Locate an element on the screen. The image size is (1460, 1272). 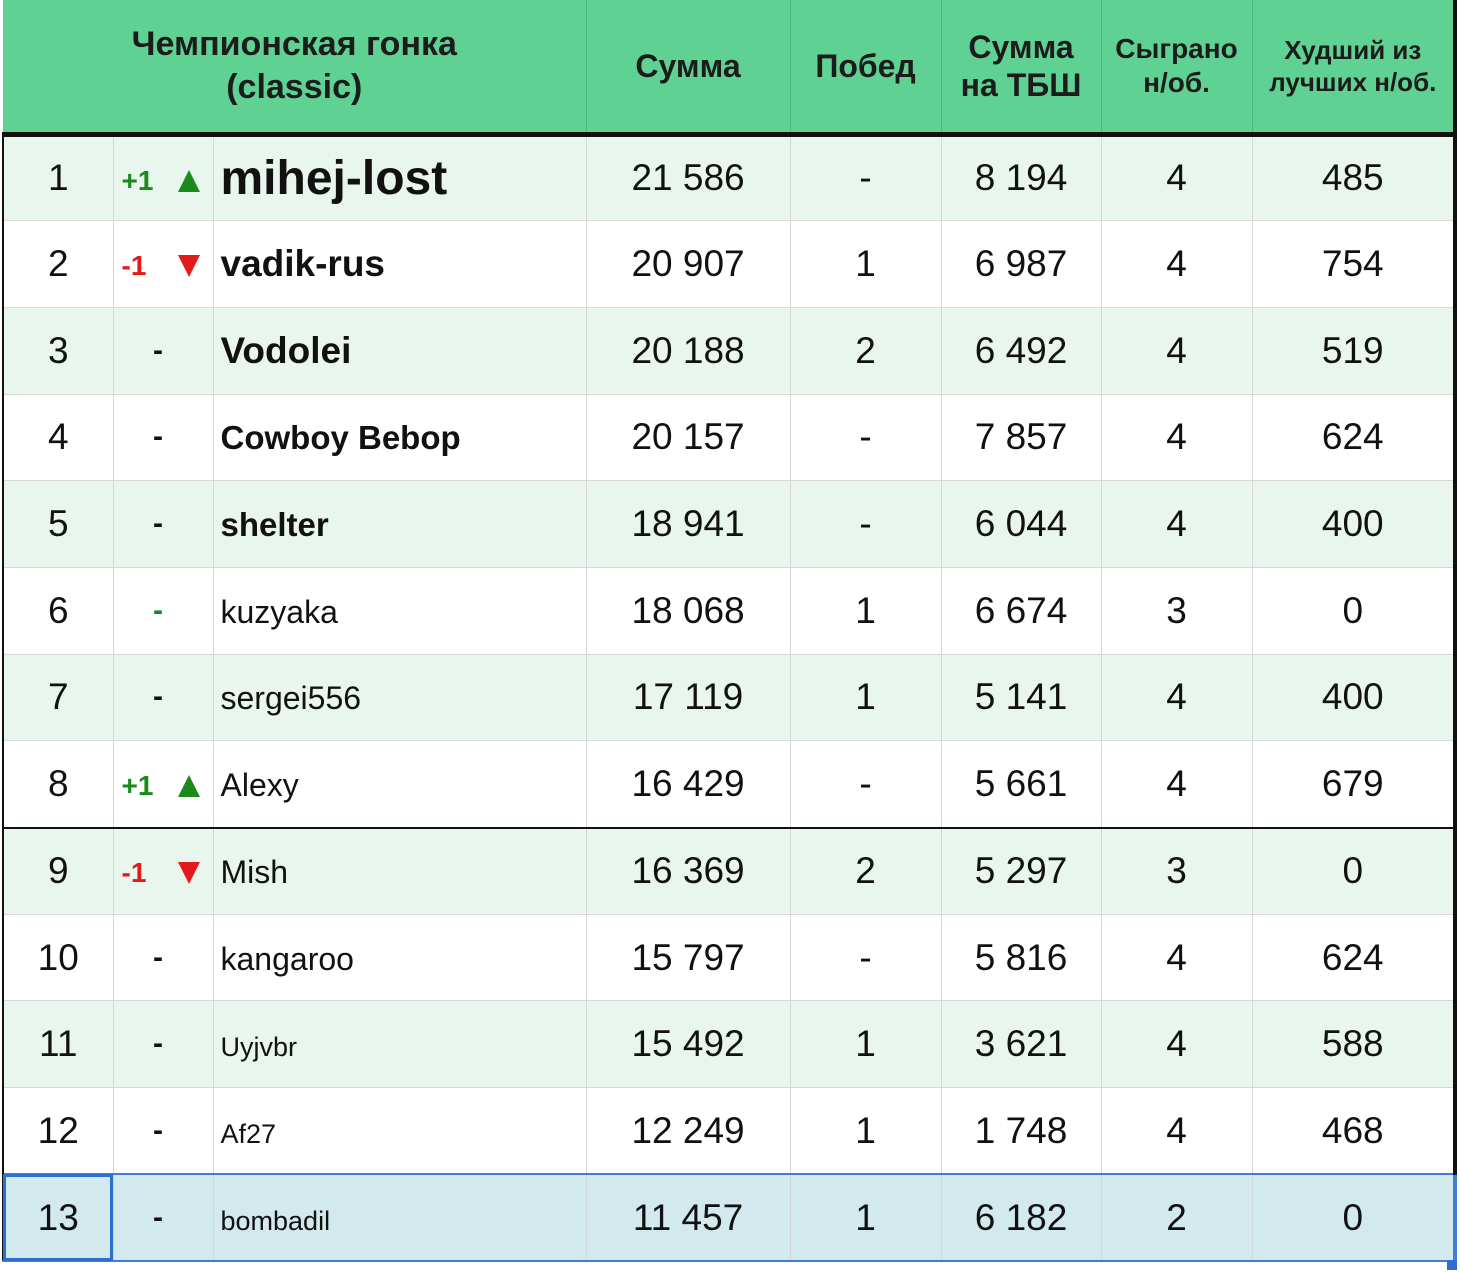
player-name-cell: Alexy is located at coordinates (400, 784).